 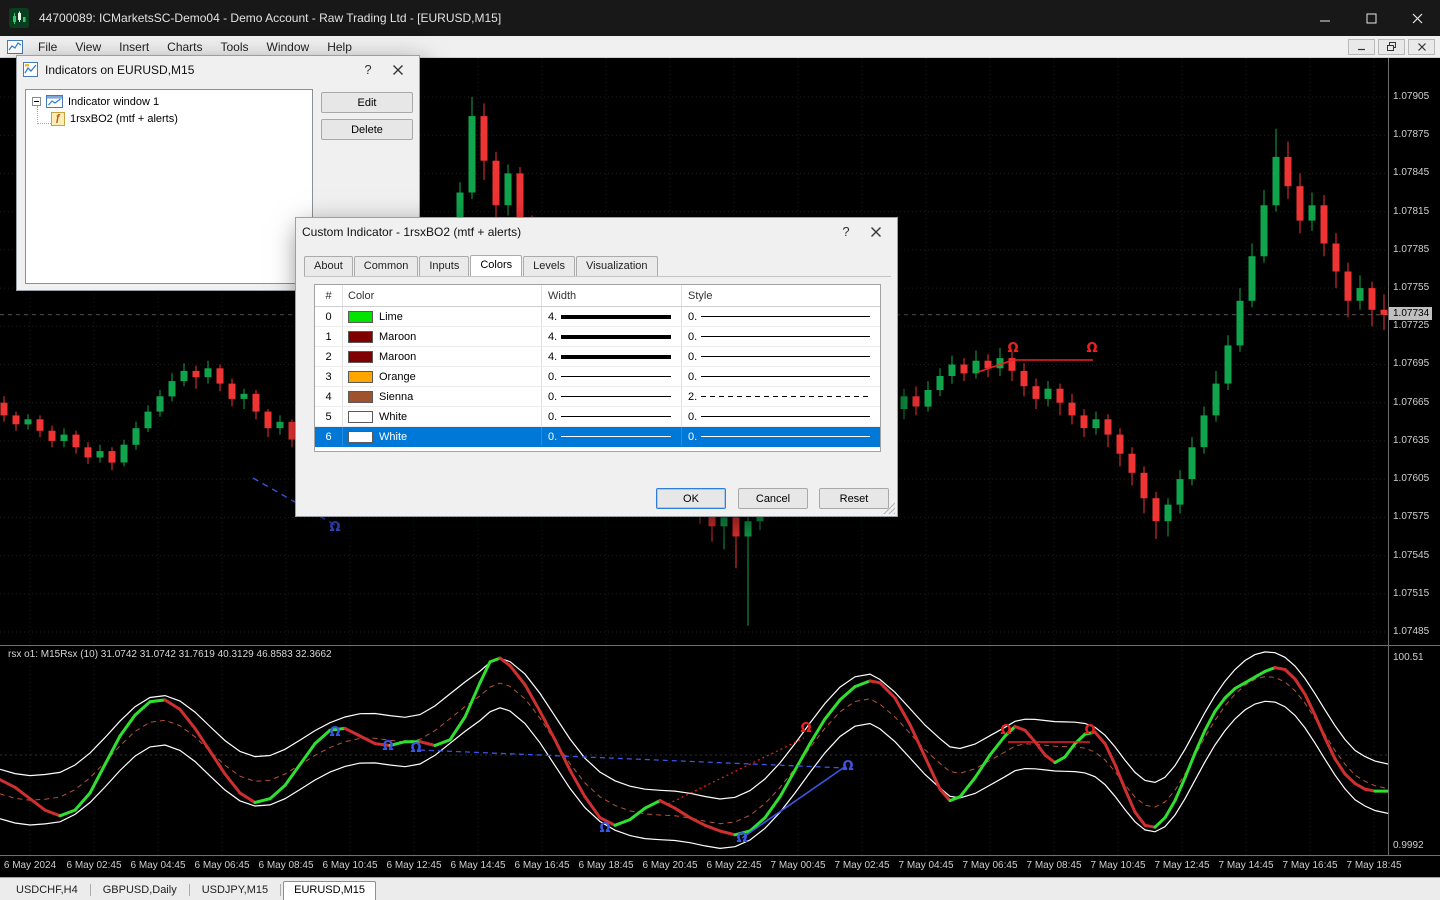 I want to click on minimize-icon, so click(x=1361, y=49).